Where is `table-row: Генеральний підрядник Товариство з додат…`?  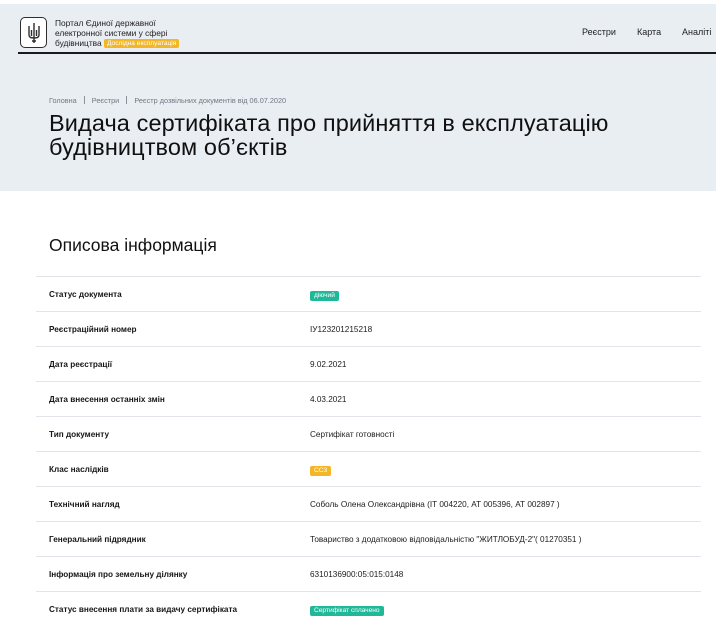 table-row: Генеральний підрядник Товариство з додат… is located at coordinates (368, 538).